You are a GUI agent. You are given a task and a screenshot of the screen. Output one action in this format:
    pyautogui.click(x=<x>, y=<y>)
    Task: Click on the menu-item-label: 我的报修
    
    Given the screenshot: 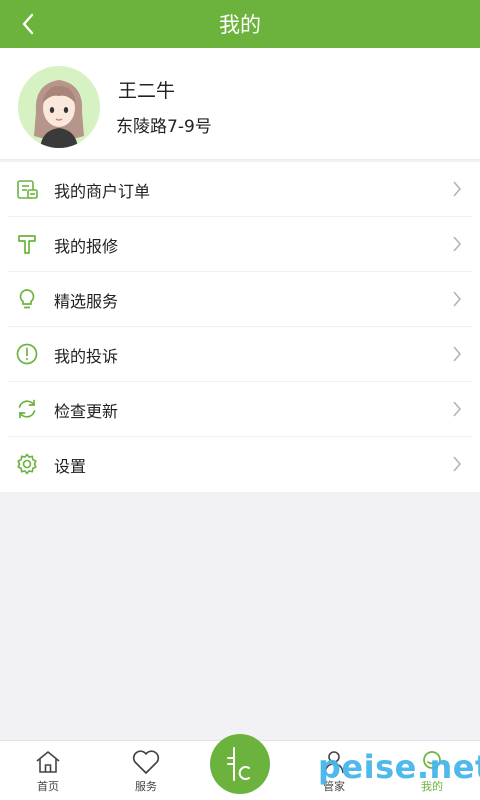 What is the action you would take?
    pyautogui.click(x=86, y=246)
    